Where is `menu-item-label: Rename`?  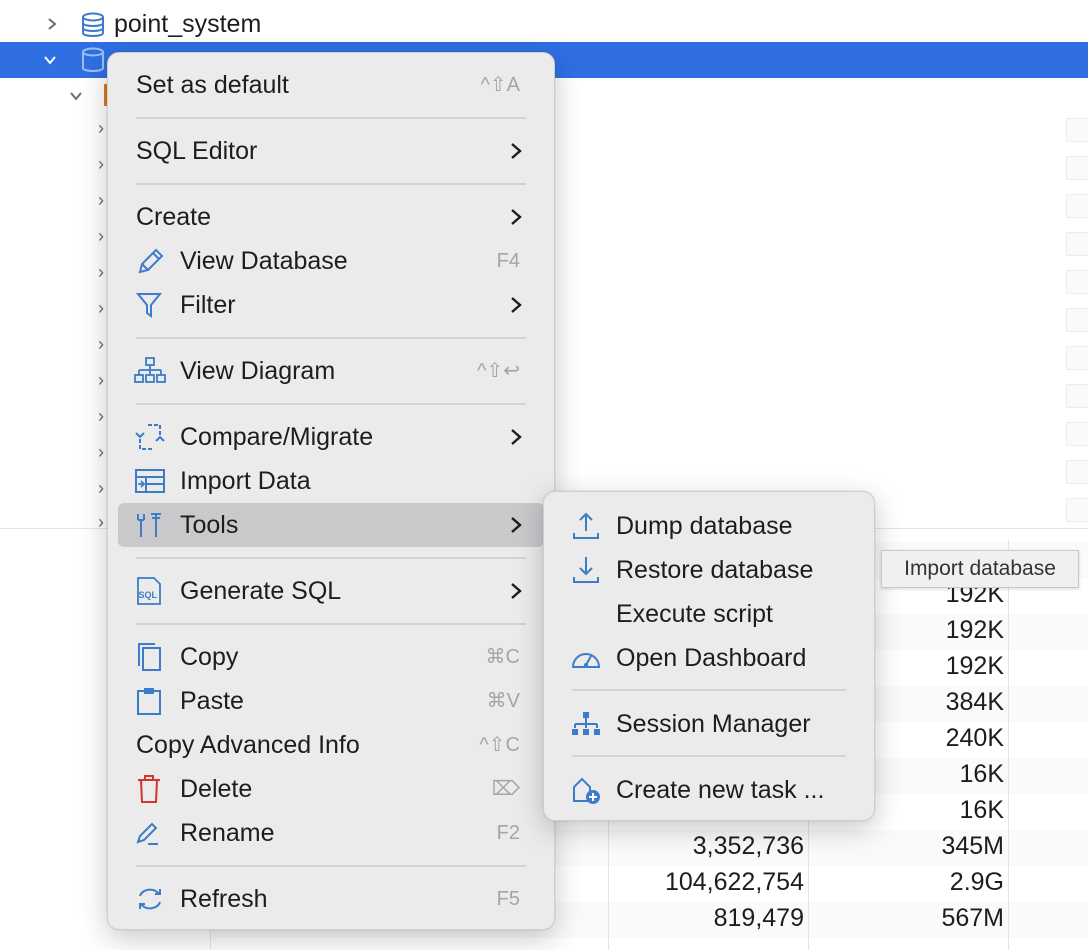
menu-item-label: Rename is located at coordinates (227, 833).